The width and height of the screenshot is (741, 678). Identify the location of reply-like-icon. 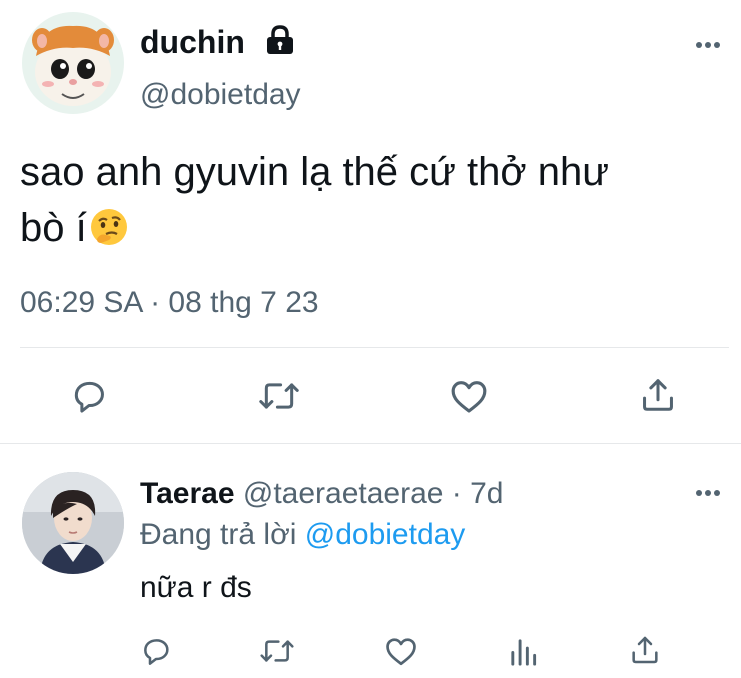
(401, 651).